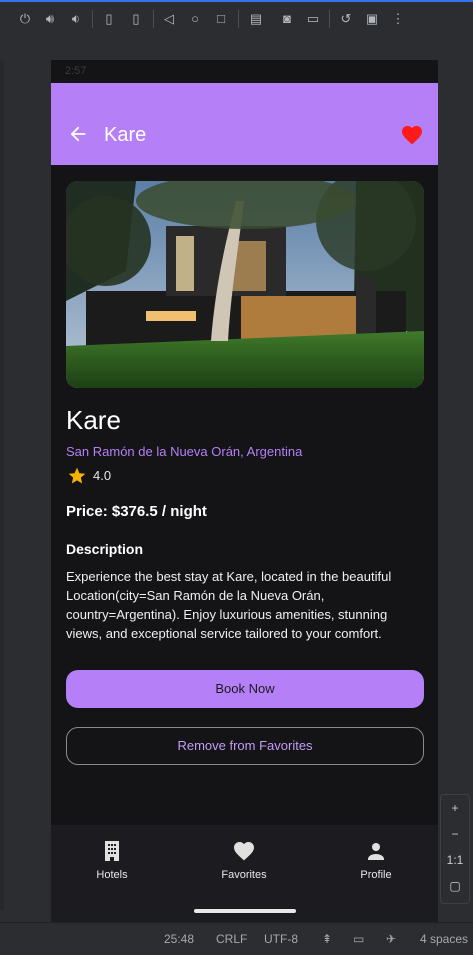 The image size is (473, 955). I want to click on app-bar-title: Kare, so click(125, 135).